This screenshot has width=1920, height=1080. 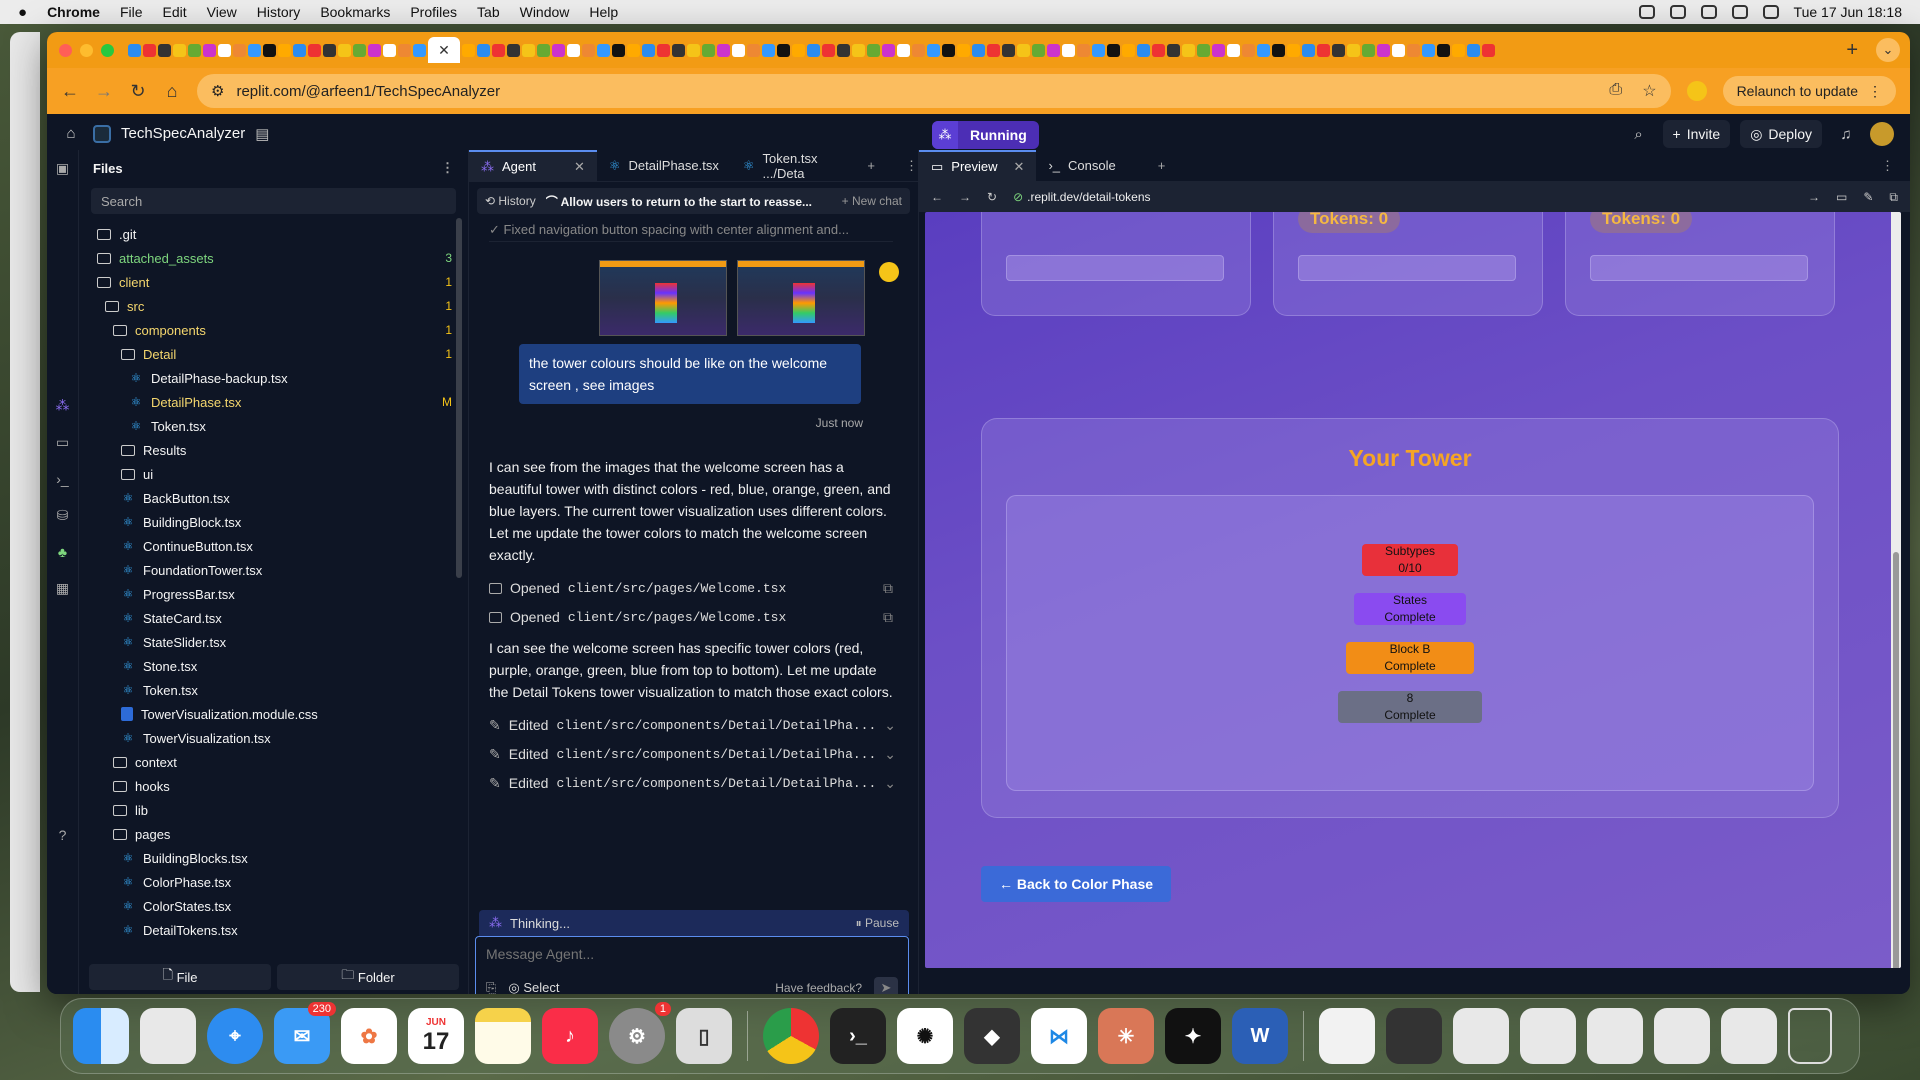 What do you see at coordinates (101, 1036) in the screenshot?
I see `finder-icon` at bounding box center [101, 1036].